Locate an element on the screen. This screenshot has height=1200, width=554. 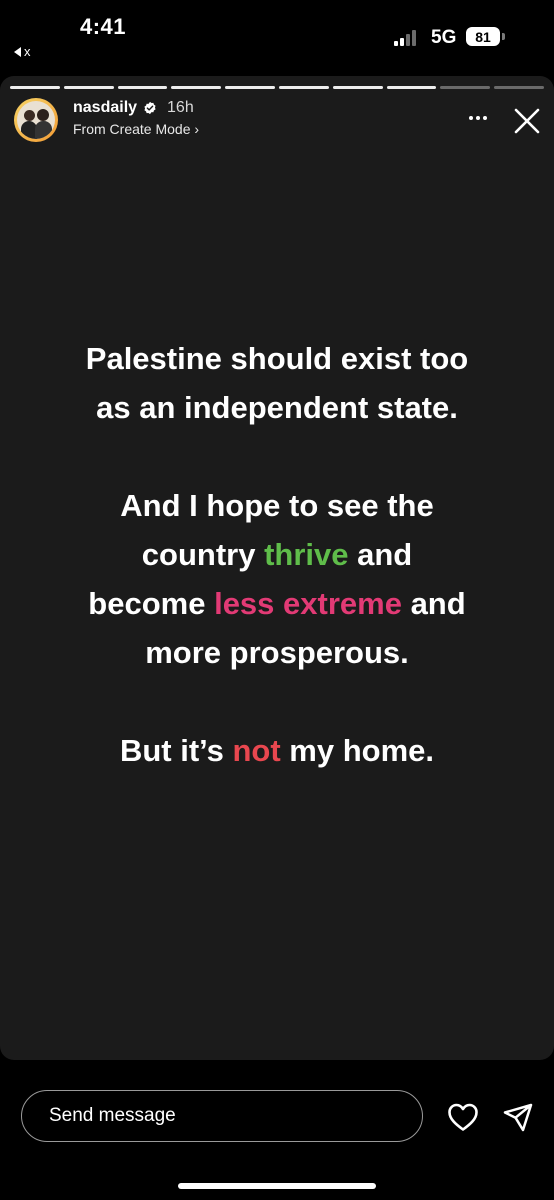
heart-icon is located at coordinates (463, 1117).